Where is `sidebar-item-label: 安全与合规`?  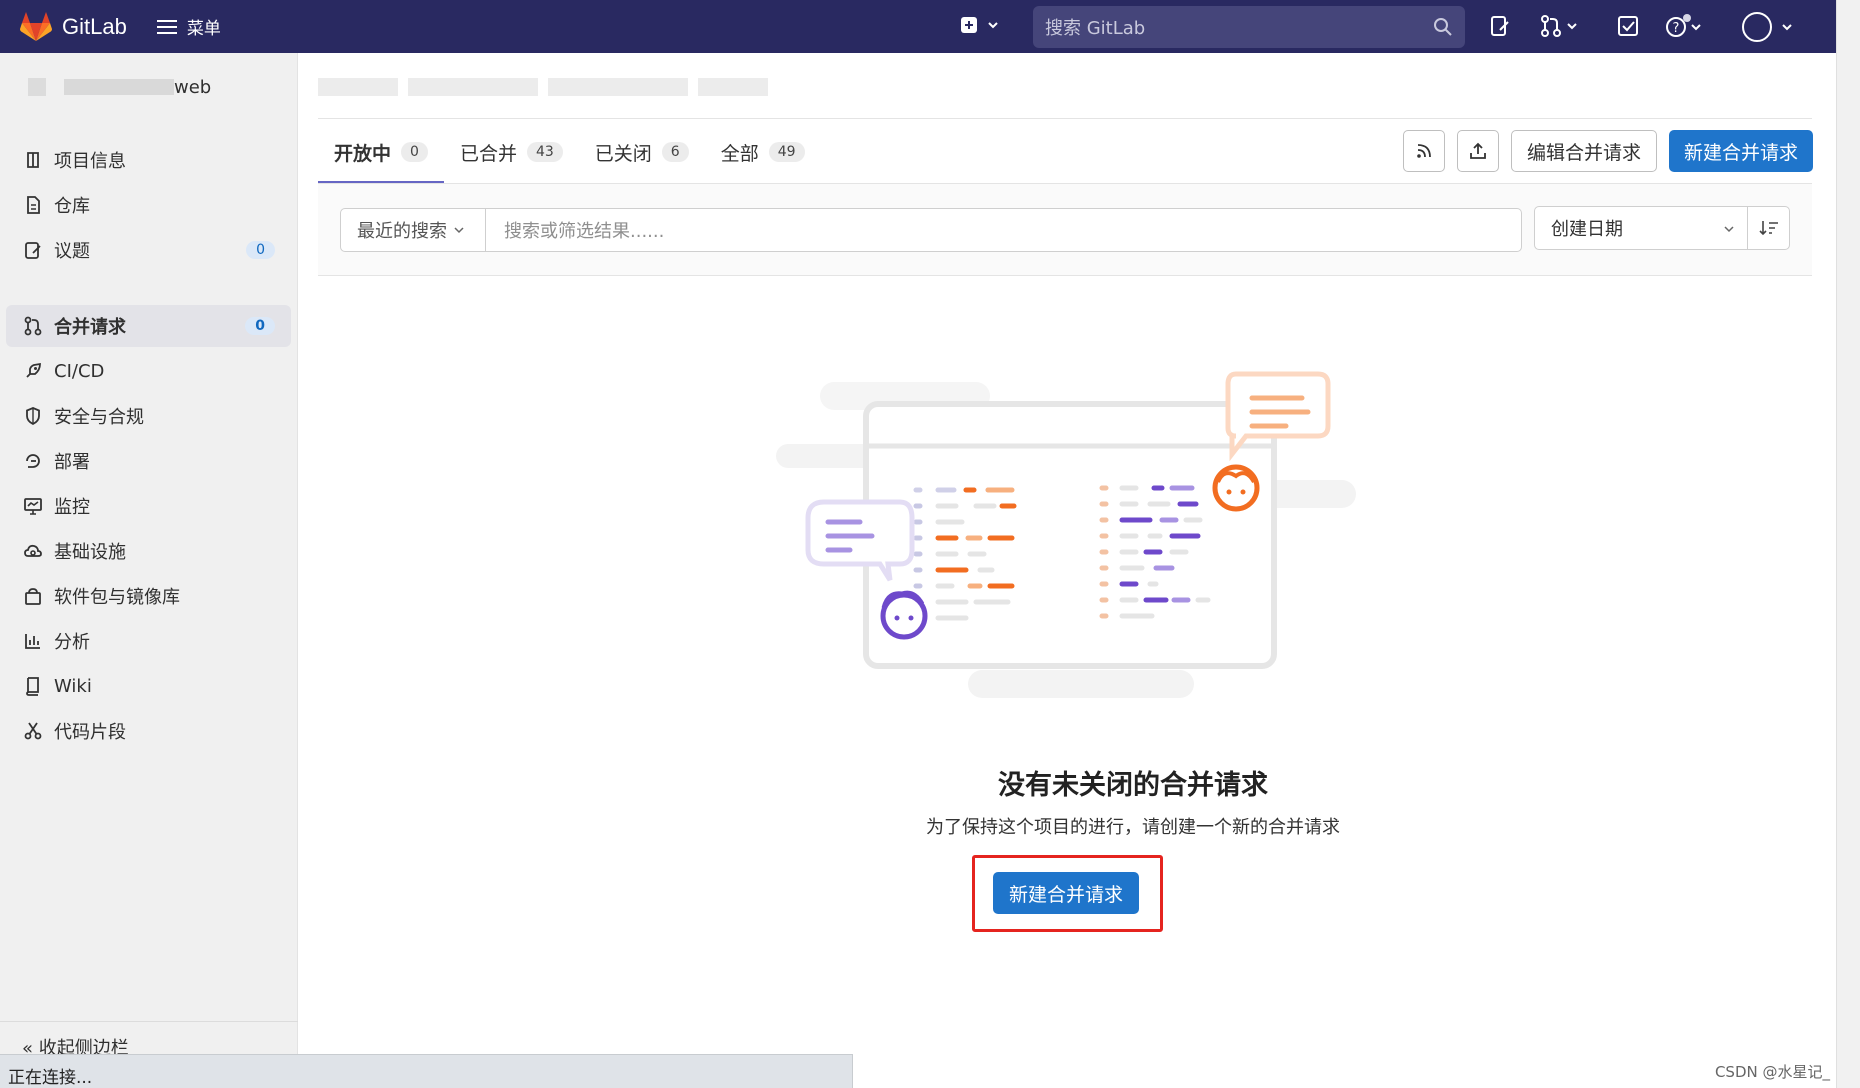 sidebar-item-label: 安全与合规 is located at coordinates (99, 417).